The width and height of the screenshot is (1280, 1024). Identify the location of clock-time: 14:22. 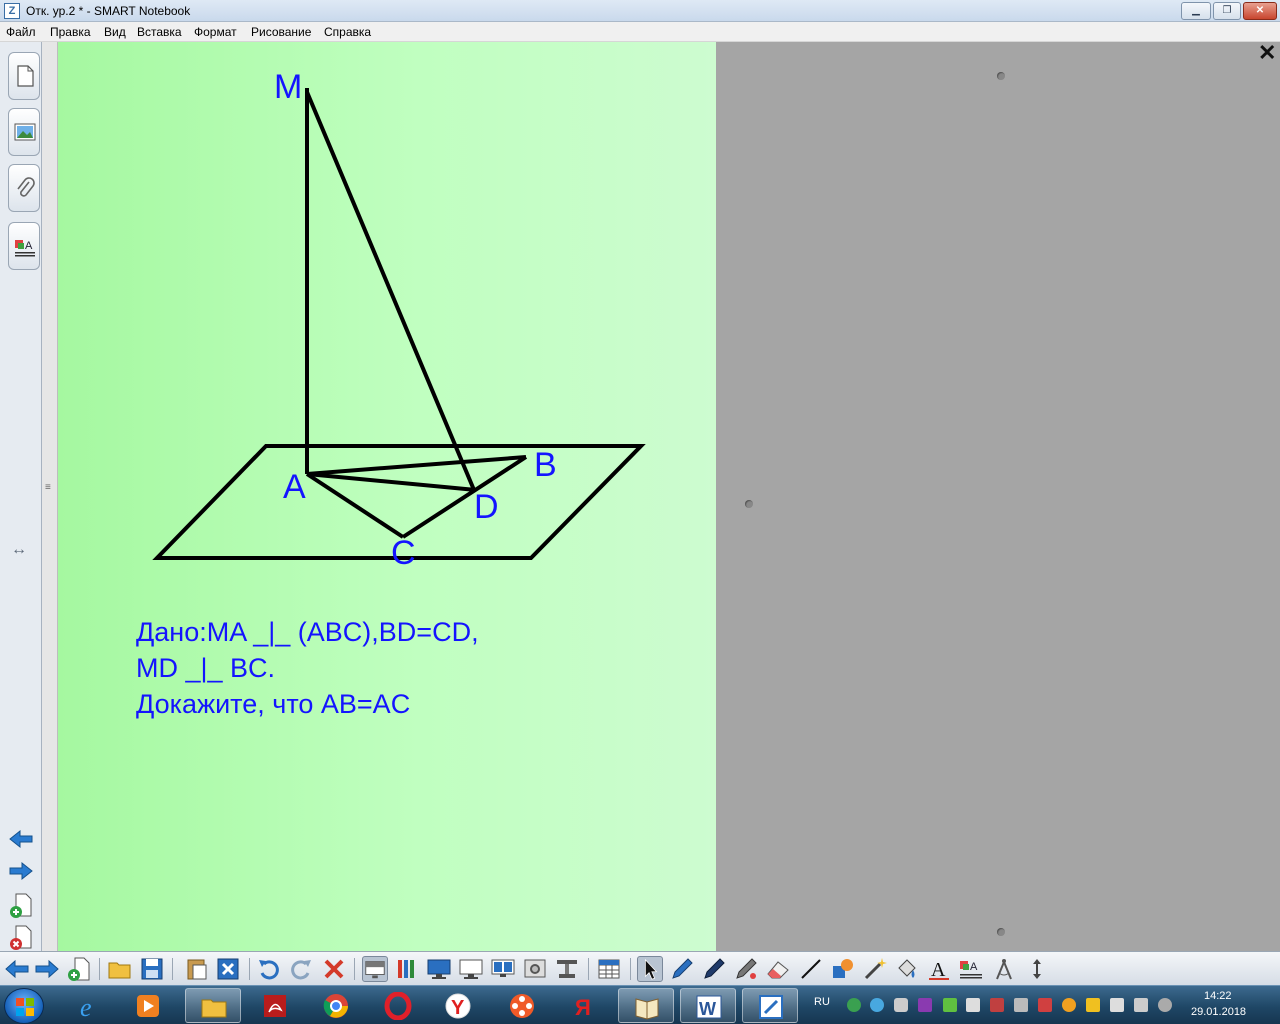
(1218, 996).